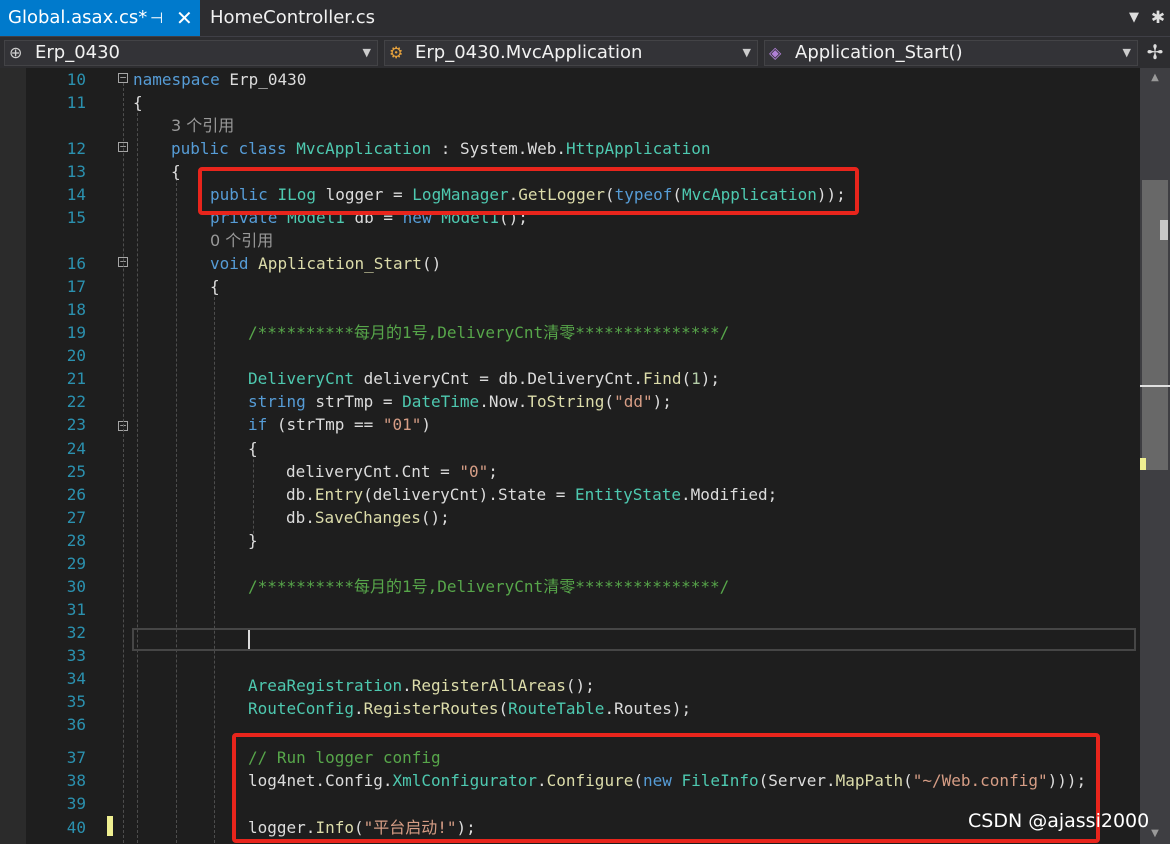 The image size is (1170, 844). Describe the element at coordinates (396, 52) in the screenshot. I see `class-icon: ⚙` at that location.